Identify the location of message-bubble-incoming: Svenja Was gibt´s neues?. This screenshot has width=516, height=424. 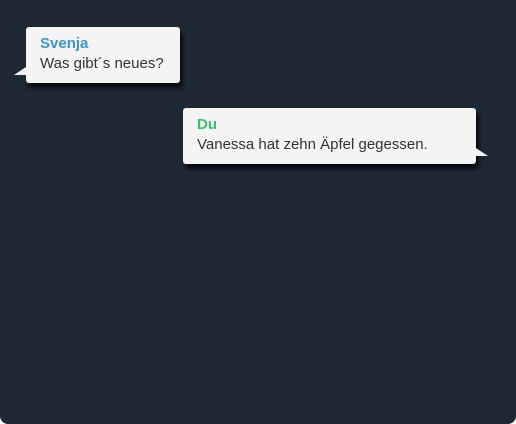
(97, 55).